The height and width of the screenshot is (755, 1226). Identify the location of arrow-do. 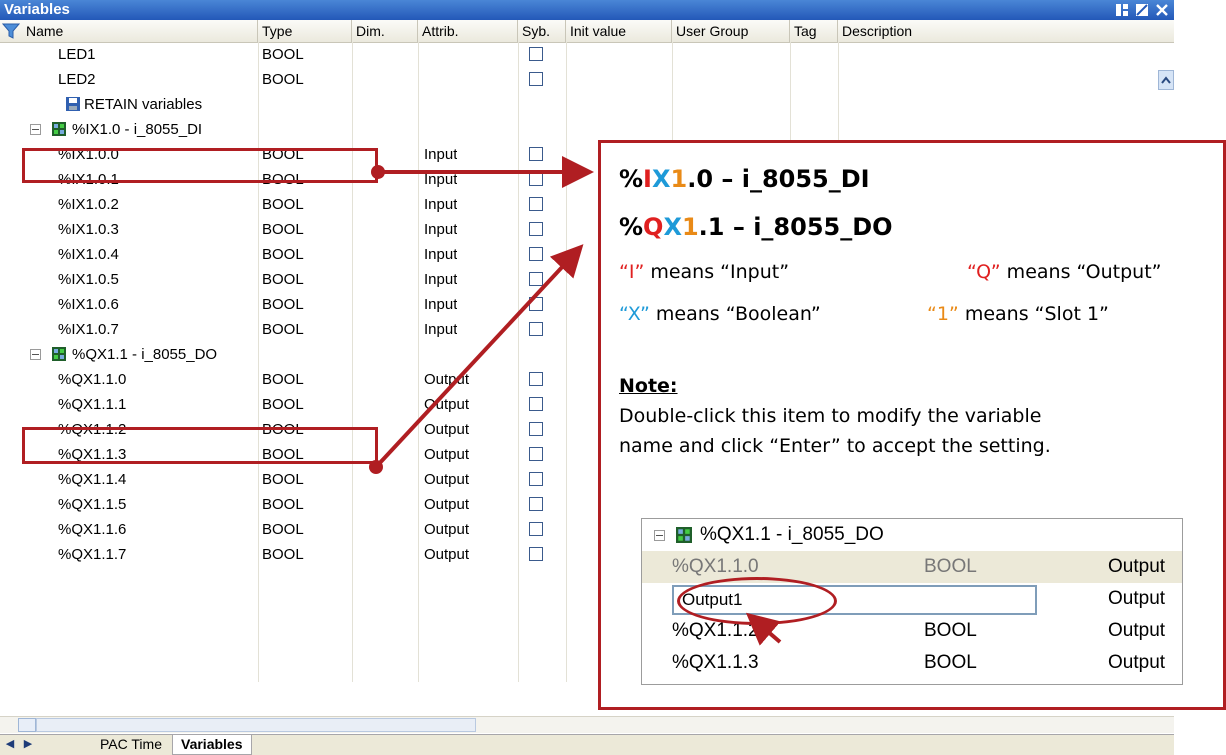
(479, 356).